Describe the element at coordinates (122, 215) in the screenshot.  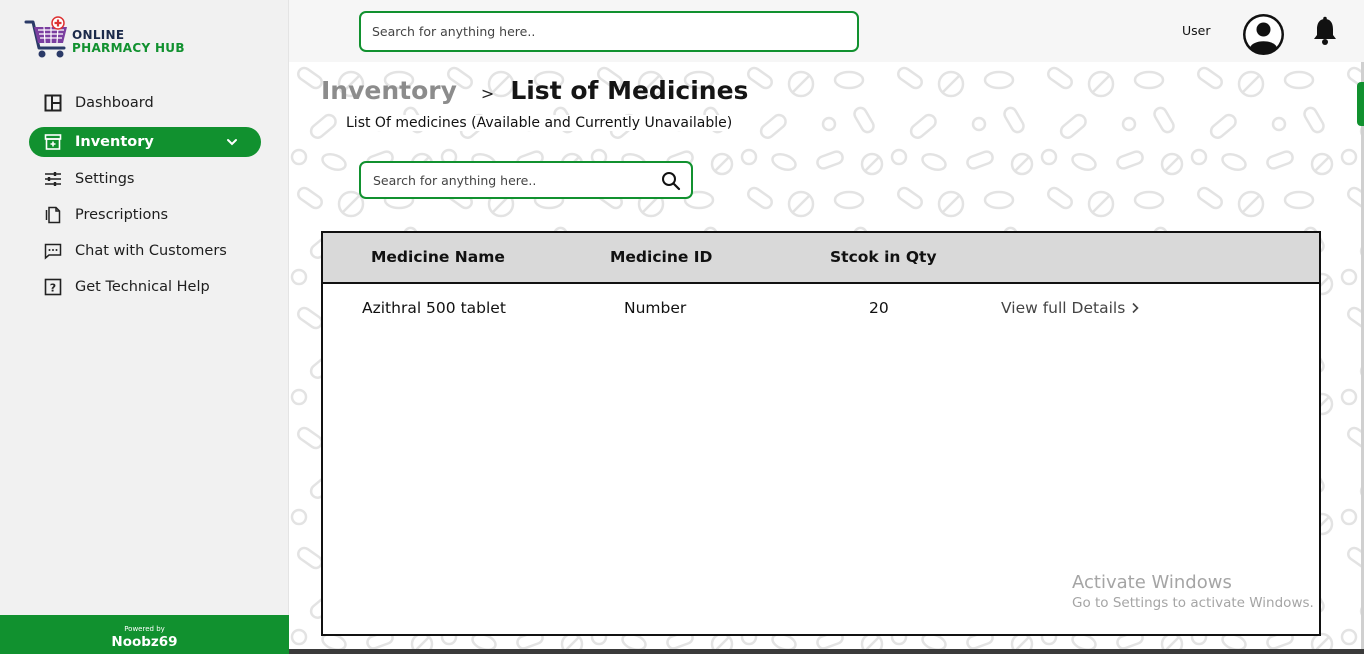
I see `sidebar-item-label: Prescriptions` at that location.